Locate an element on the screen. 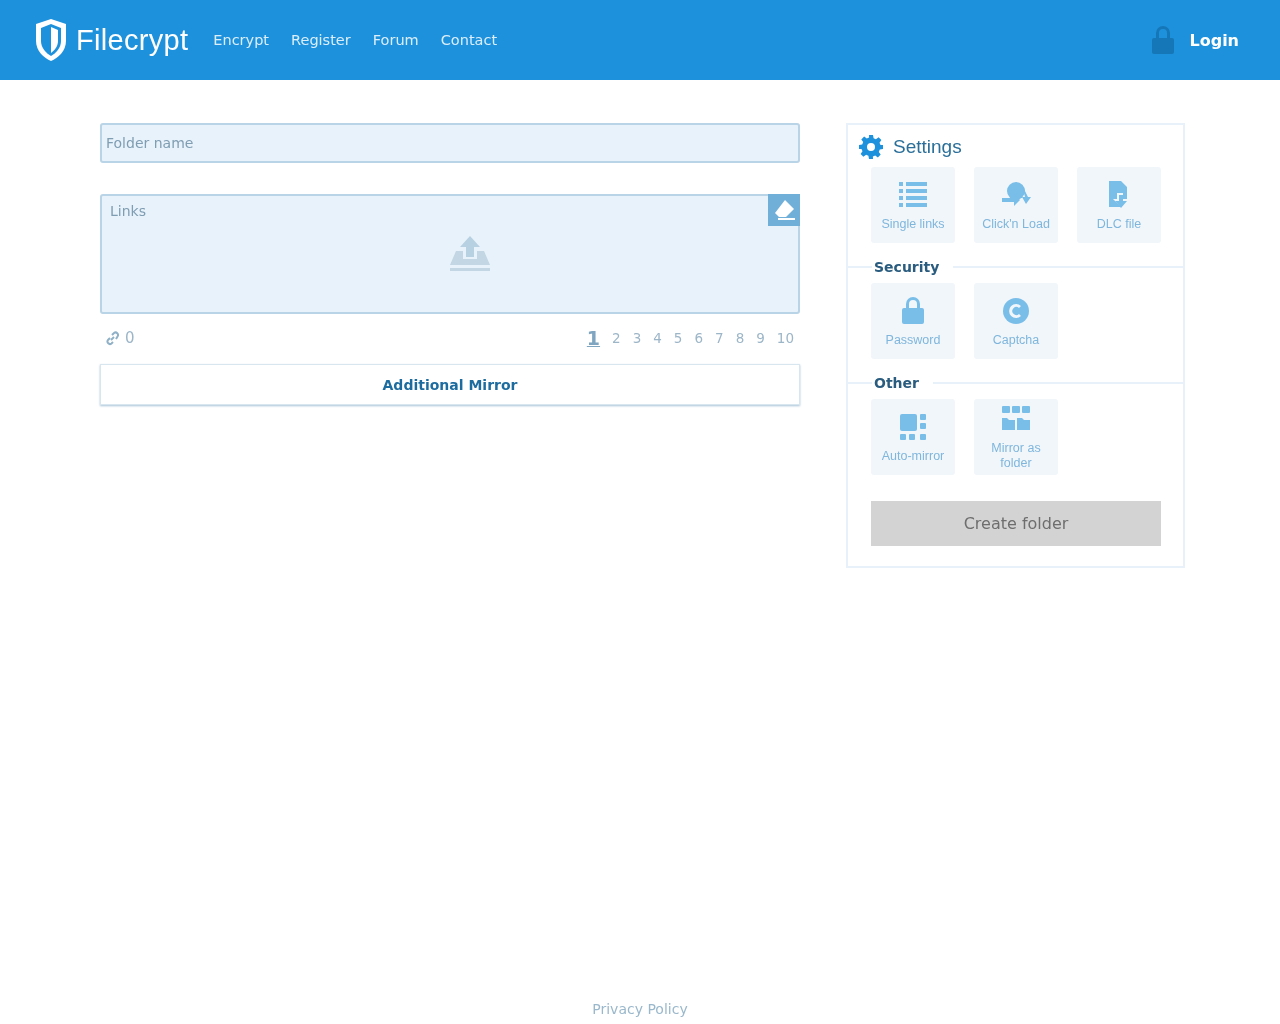 Image resolution: width=1280 pixels, height=1024 pixels. settings-icon is located at coordinates (871, 147).